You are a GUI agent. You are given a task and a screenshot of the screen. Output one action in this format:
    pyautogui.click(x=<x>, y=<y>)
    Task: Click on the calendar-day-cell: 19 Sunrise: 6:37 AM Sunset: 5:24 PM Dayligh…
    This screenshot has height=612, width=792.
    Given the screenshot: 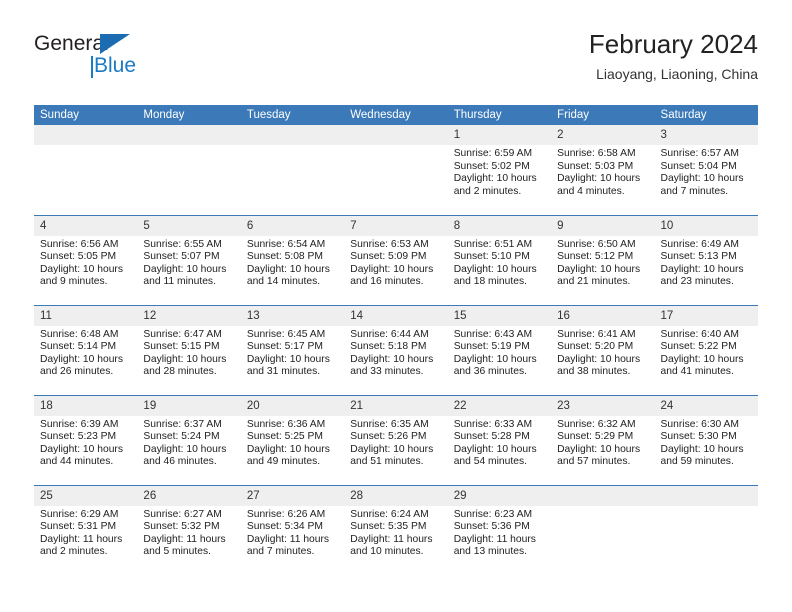 What is the action you would take?
    pyautogui.click(x=189, y=439)
    